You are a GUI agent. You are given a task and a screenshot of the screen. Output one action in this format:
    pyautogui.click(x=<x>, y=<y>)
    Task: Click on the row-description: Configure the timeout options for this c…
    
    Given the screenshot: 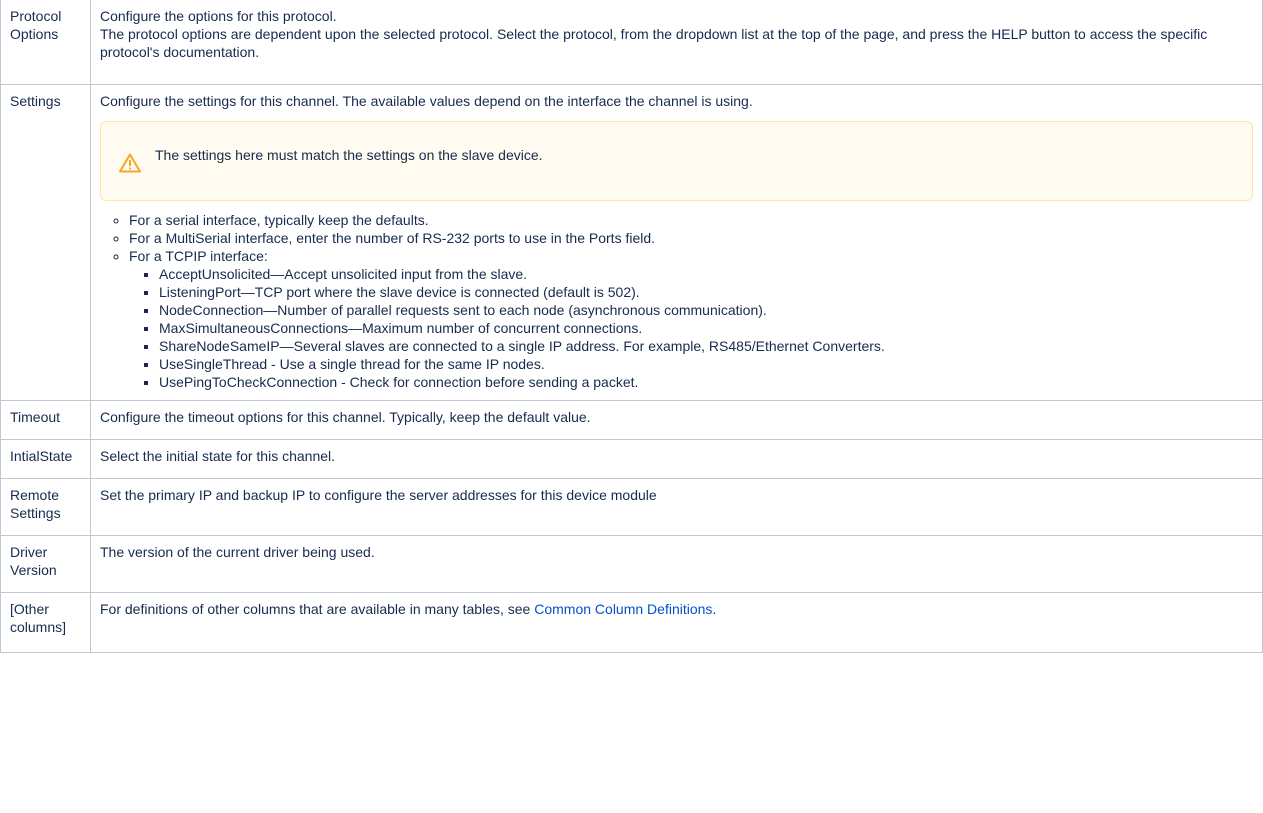 What is the action you would take?
    pyautogui.click(x=676, y=419)
    